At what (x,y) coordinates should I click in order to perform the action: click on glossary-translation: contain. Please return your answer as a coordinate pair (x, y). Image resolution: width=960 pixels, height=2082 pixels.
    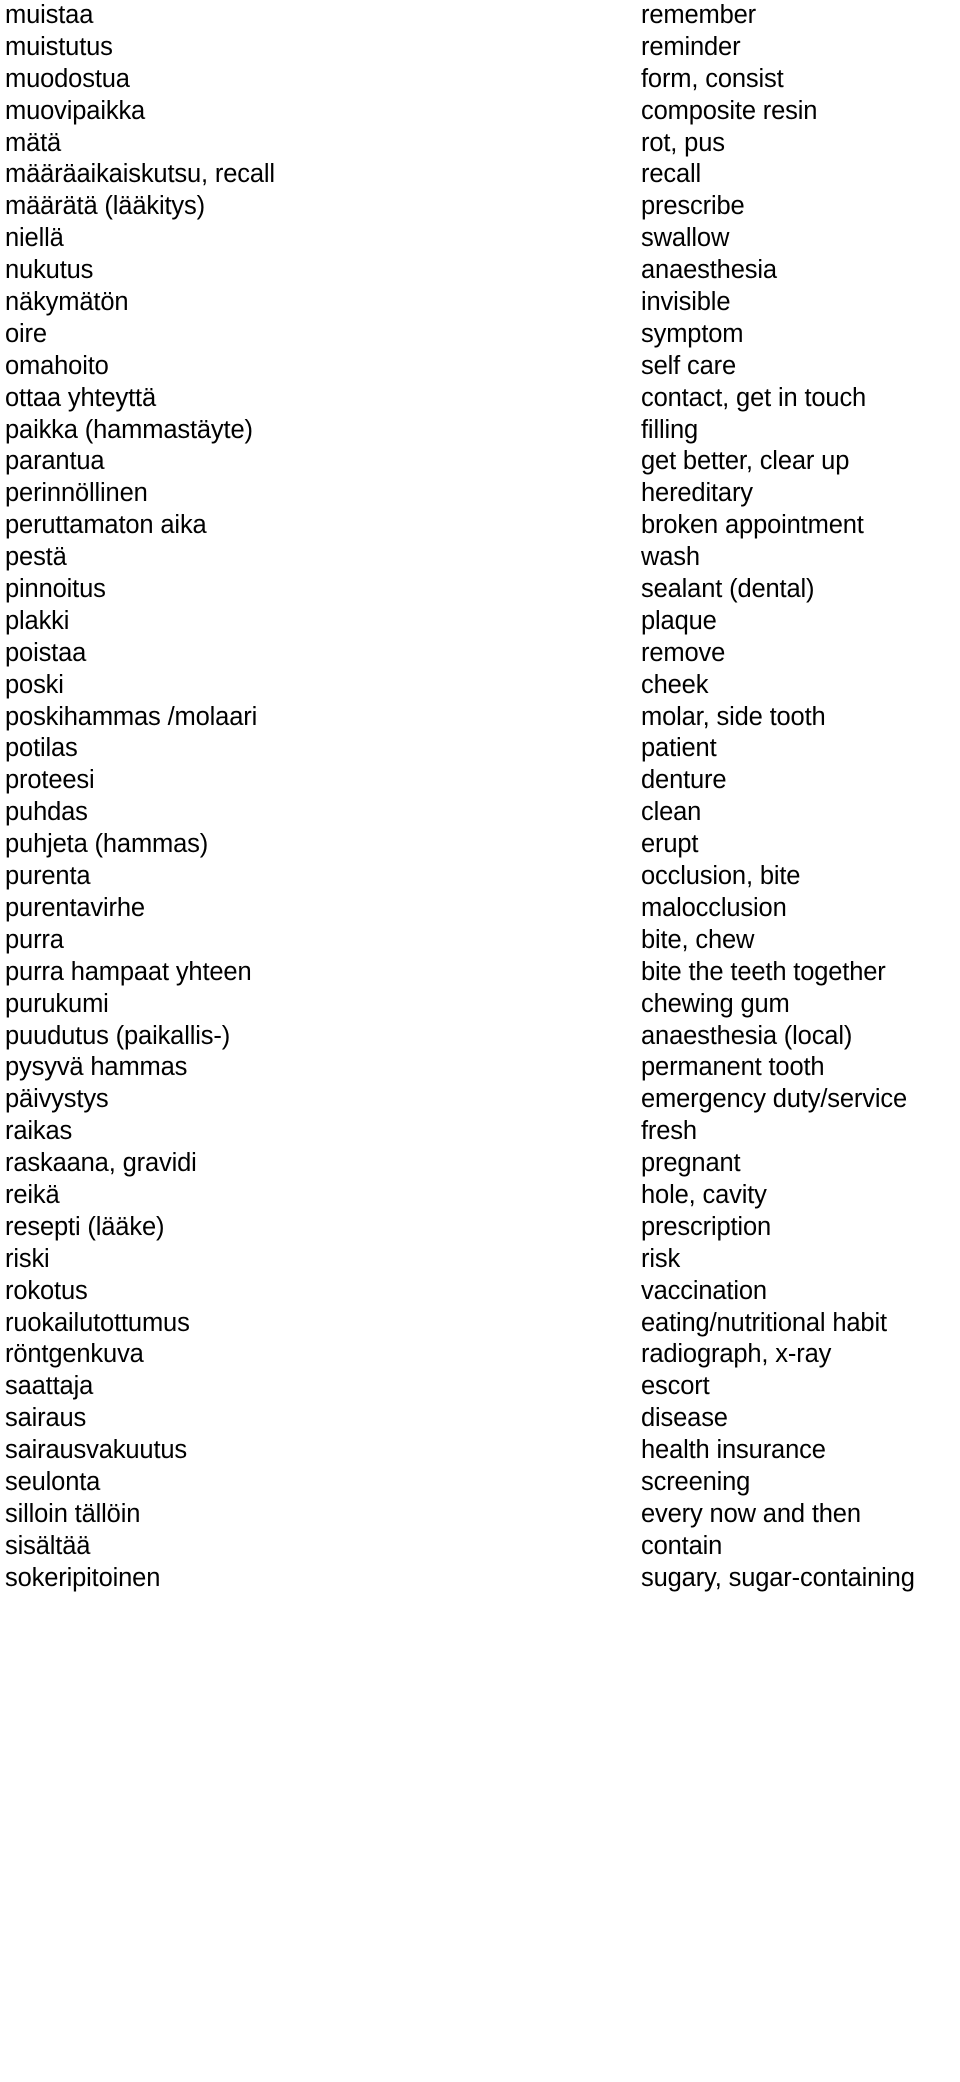
    Looking at the image, I should click on (682, 1545).